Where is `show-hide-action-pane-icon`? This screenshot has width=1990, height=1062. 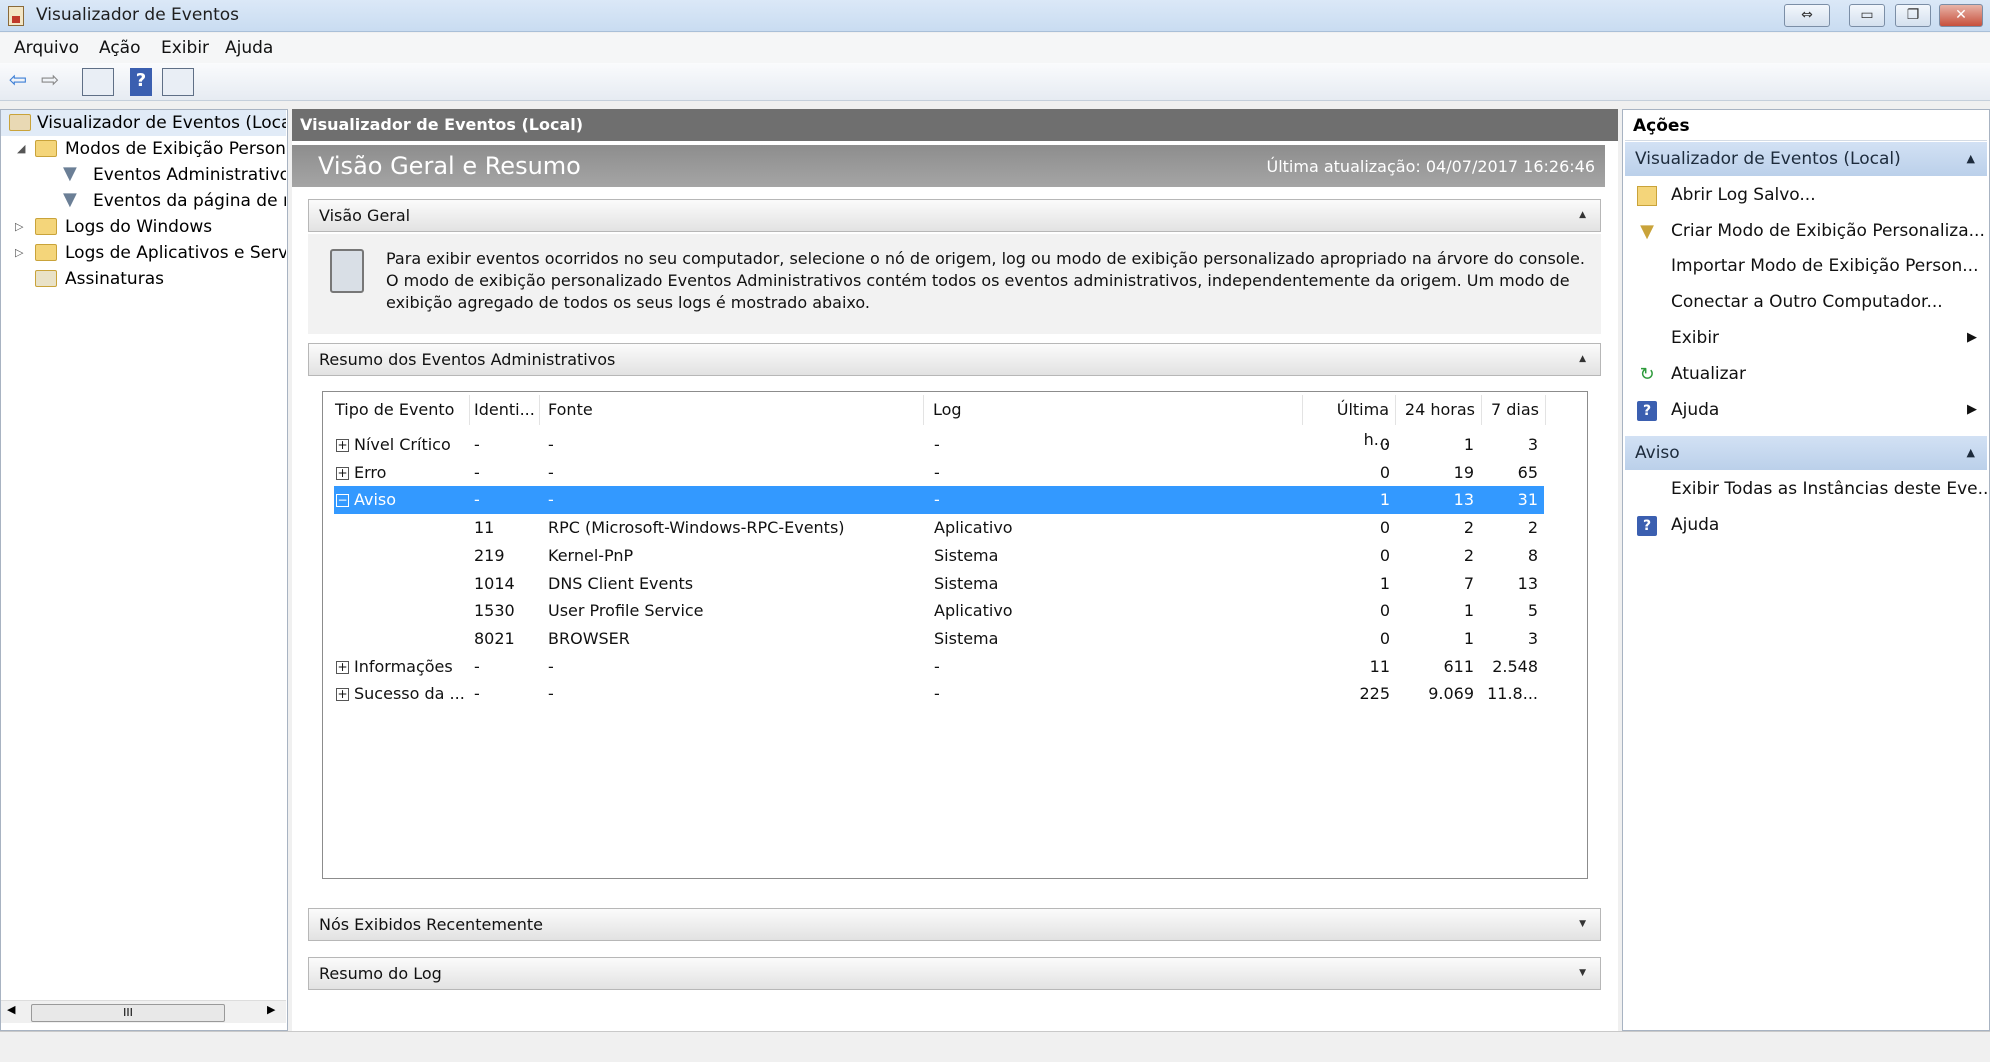 show-hide-action-pane-icon is located at coordinates (178, 82).